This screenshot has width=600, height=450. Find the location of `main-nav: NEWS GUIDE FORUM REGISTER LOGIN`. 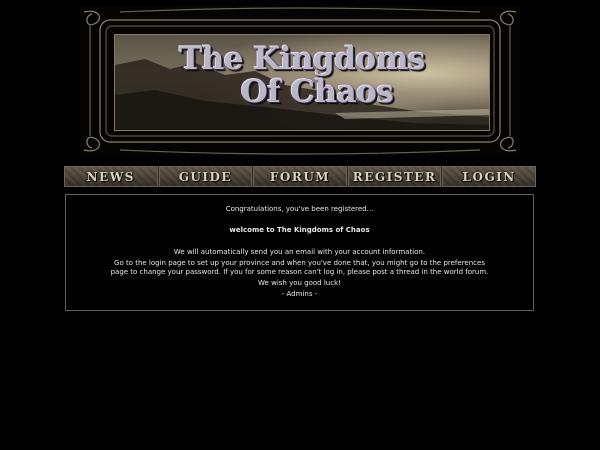

main-nav: NEWS GUIDE FORUM REGISTER LOGIN is located at coordinates (300, 176).